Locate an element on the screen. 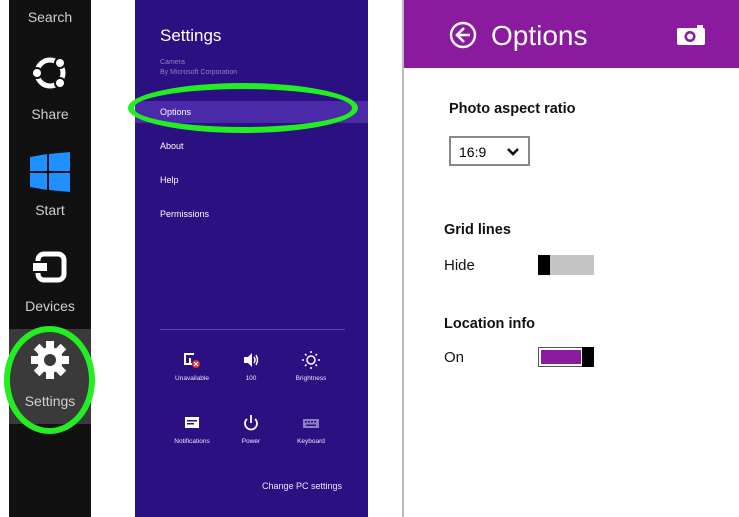 This screenshot has height=517, width=739. charm-devices: Devices is located at coordinates (50, 277).